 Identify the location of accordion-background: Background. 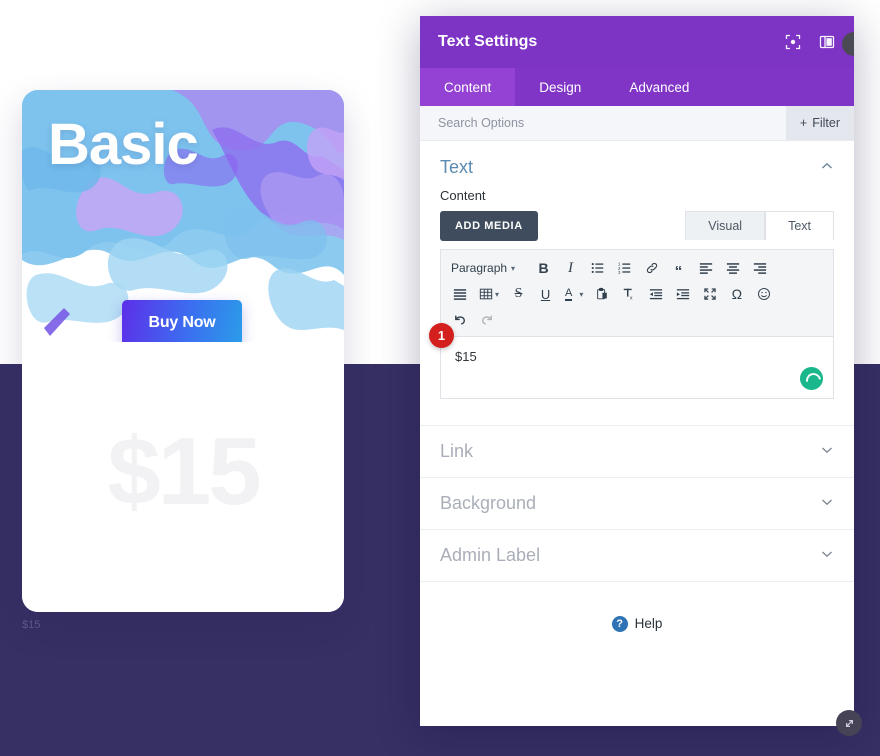
(637, 503).